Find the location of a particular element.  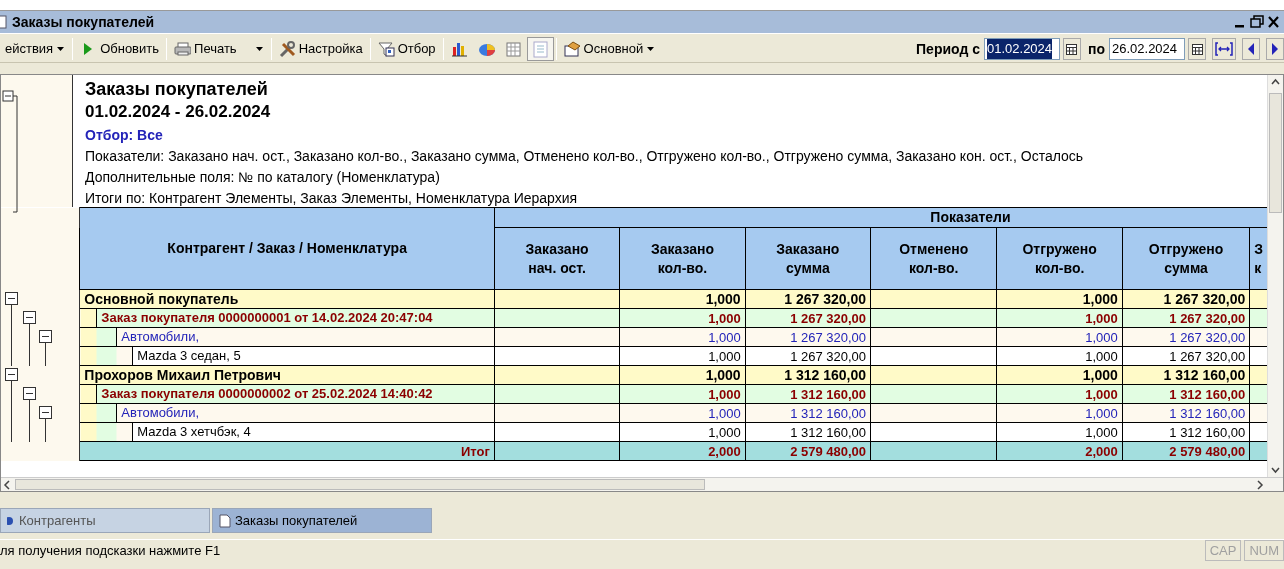

horizontal-scrollbar is located at coordinates (642, 484).